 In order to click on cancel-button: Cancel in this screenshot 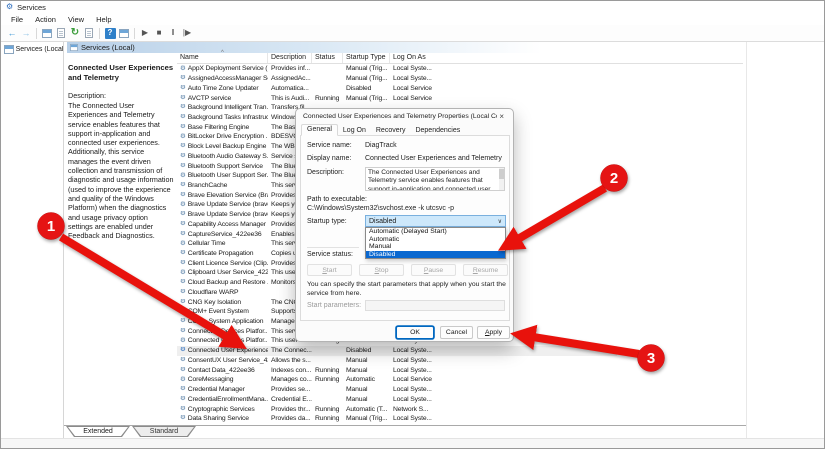, I will do `click(456, 332)`.